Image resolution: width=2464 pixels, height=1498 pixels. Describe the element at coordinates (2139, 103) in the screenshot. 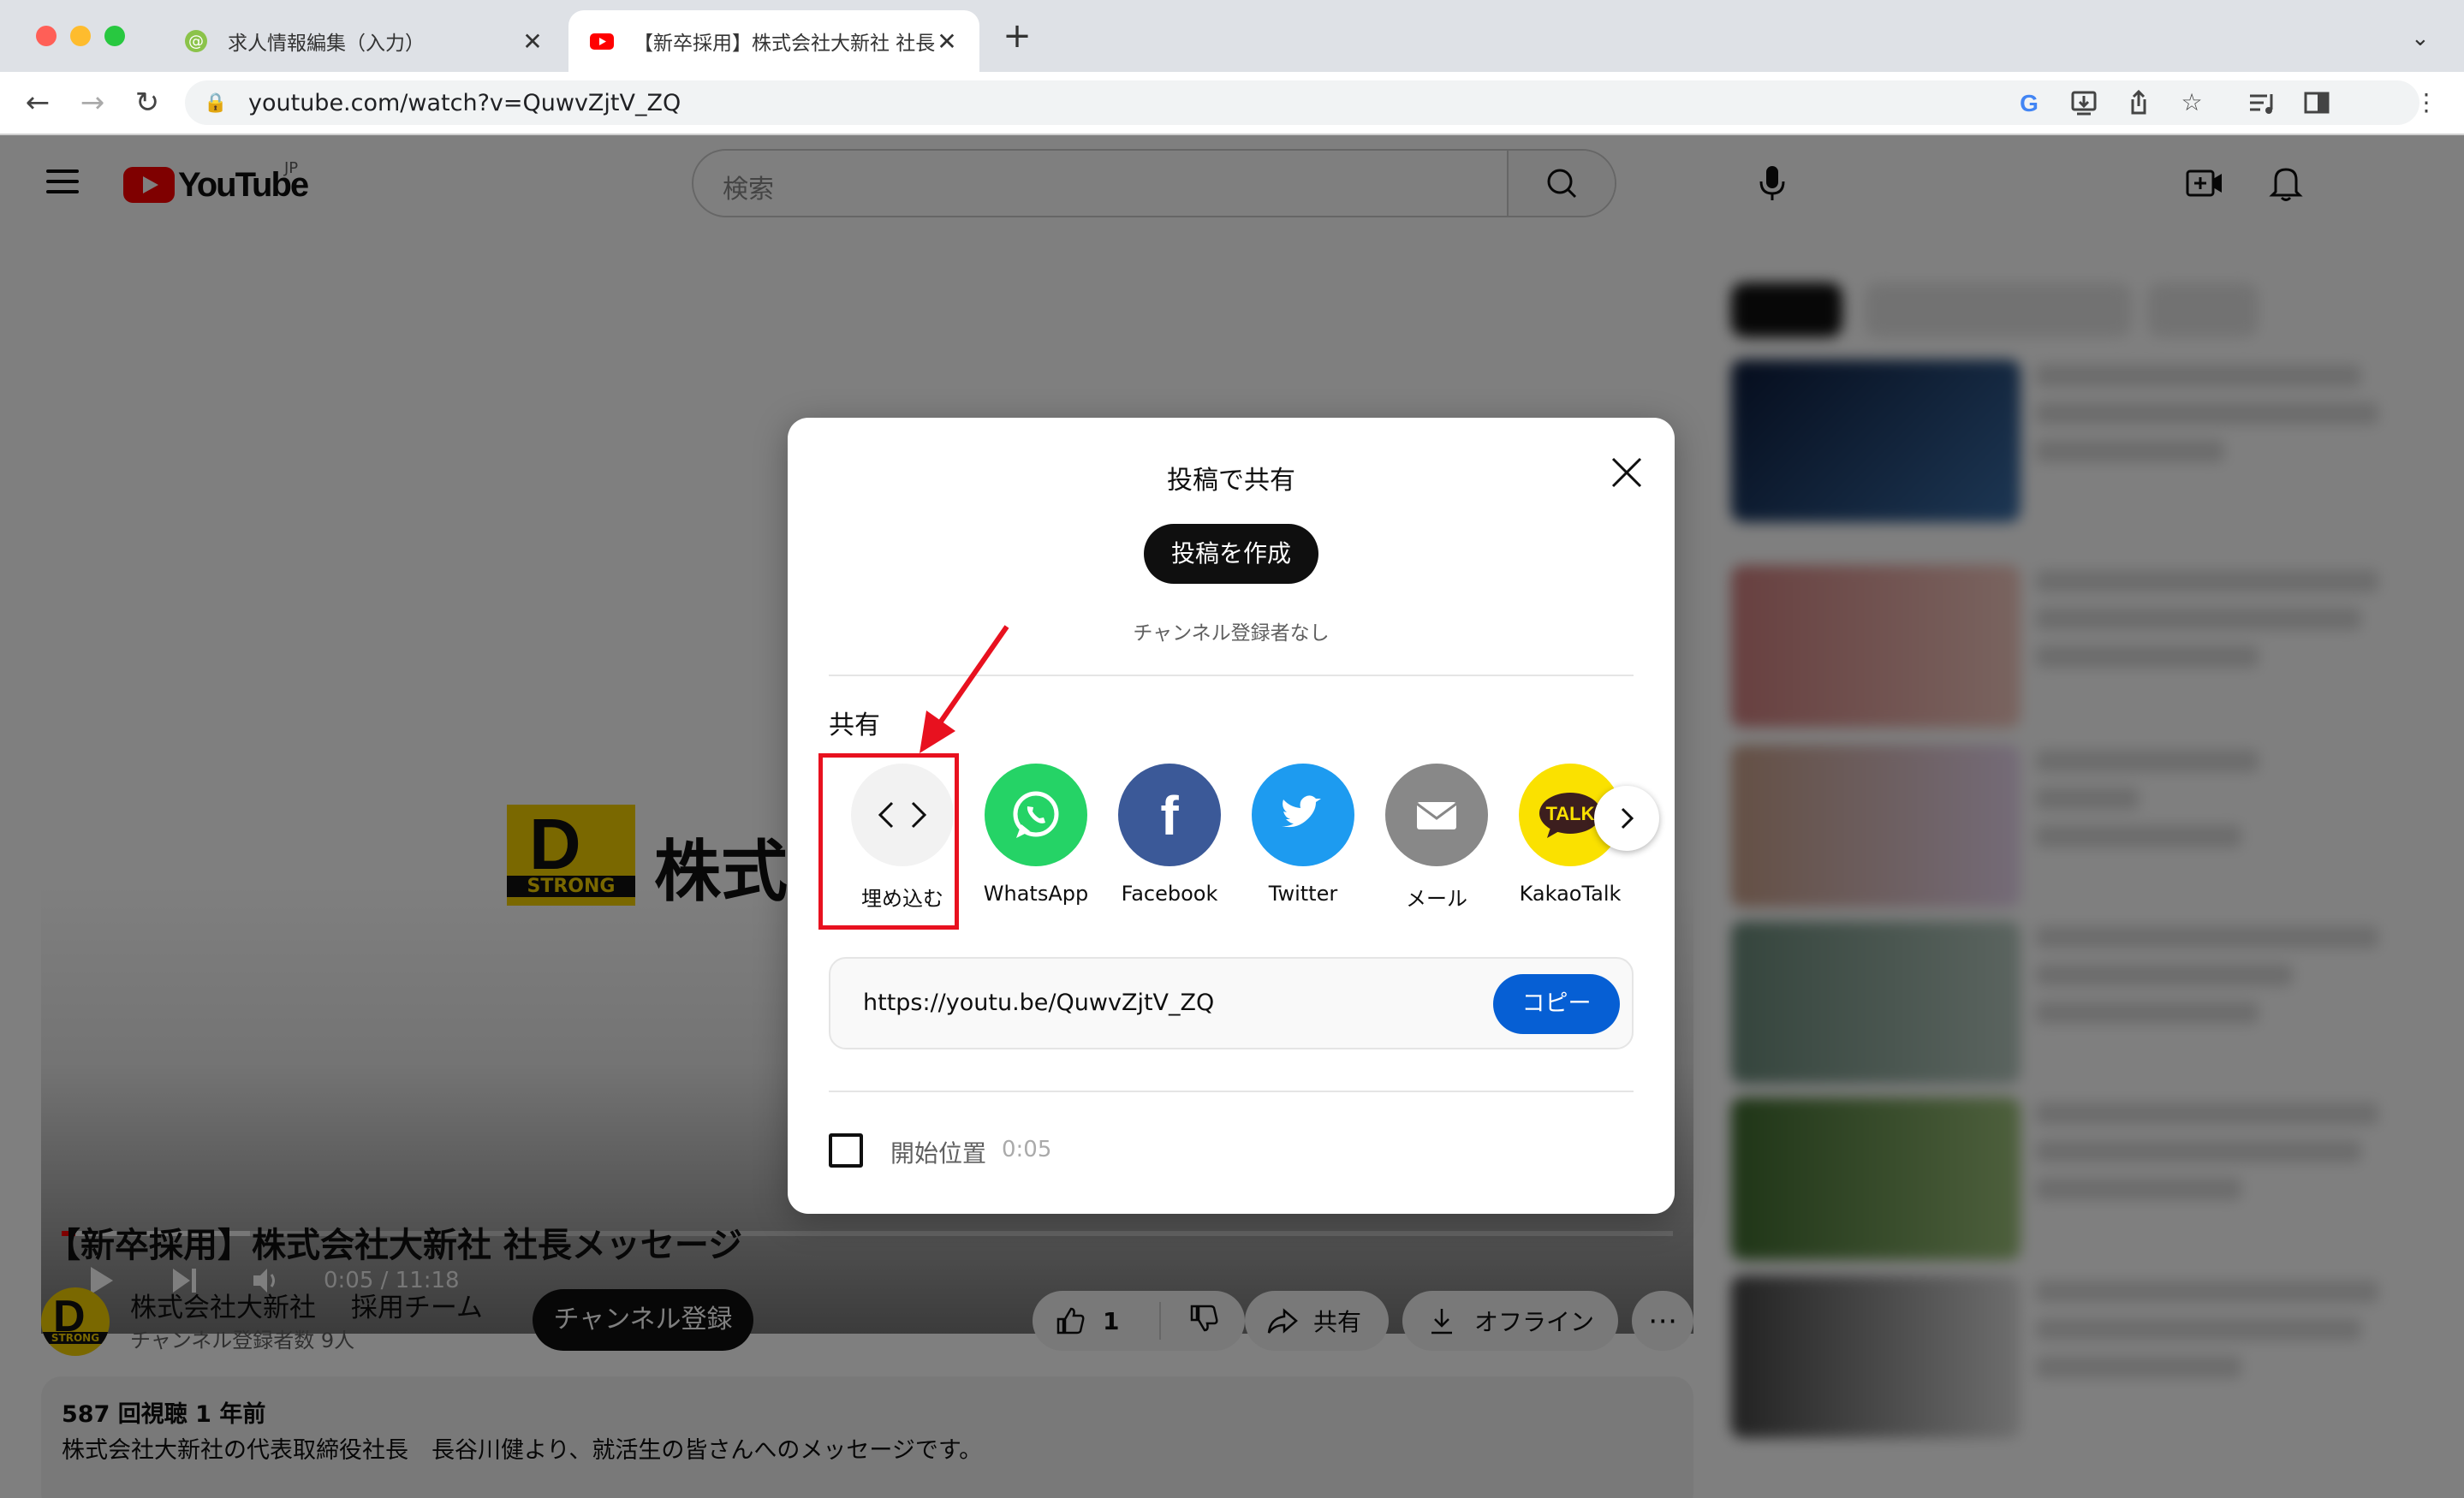

I see `share-page-icon` at that location.